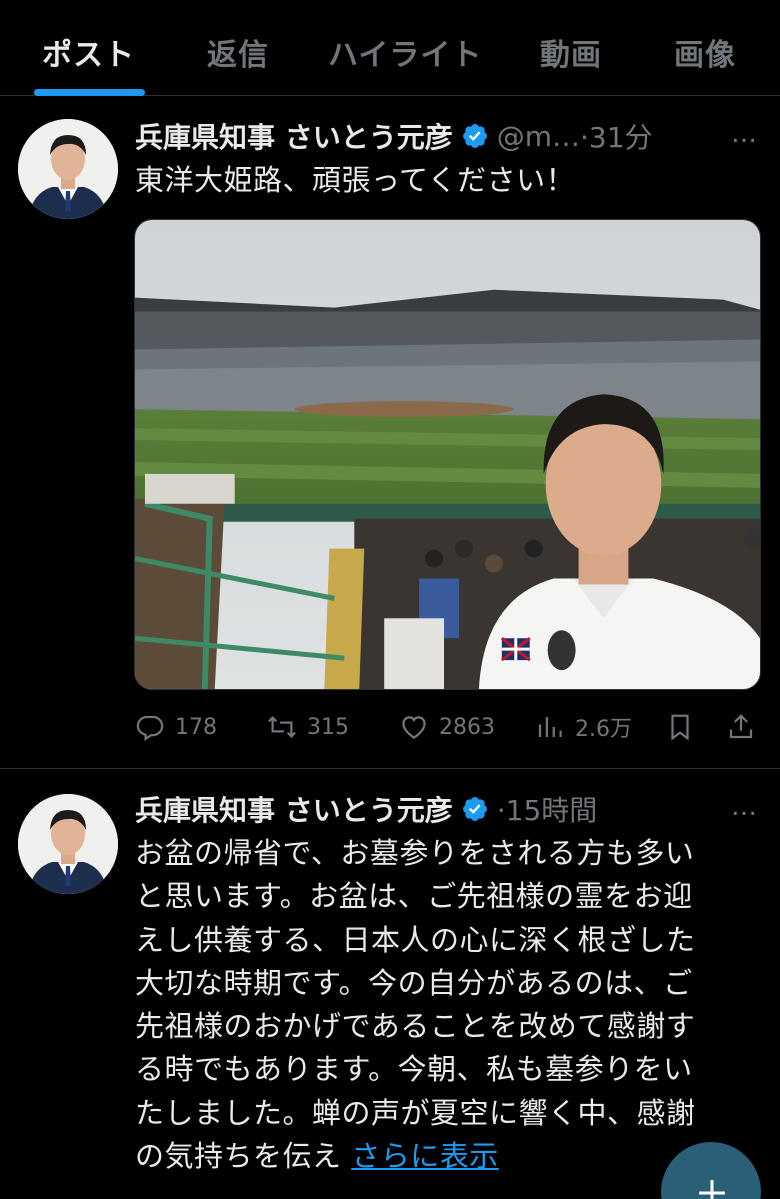 The image size is (780, 1199). Describe the element at coordinates (89, 92) in the screenshot. I see `active-tab-indicator` at that location.